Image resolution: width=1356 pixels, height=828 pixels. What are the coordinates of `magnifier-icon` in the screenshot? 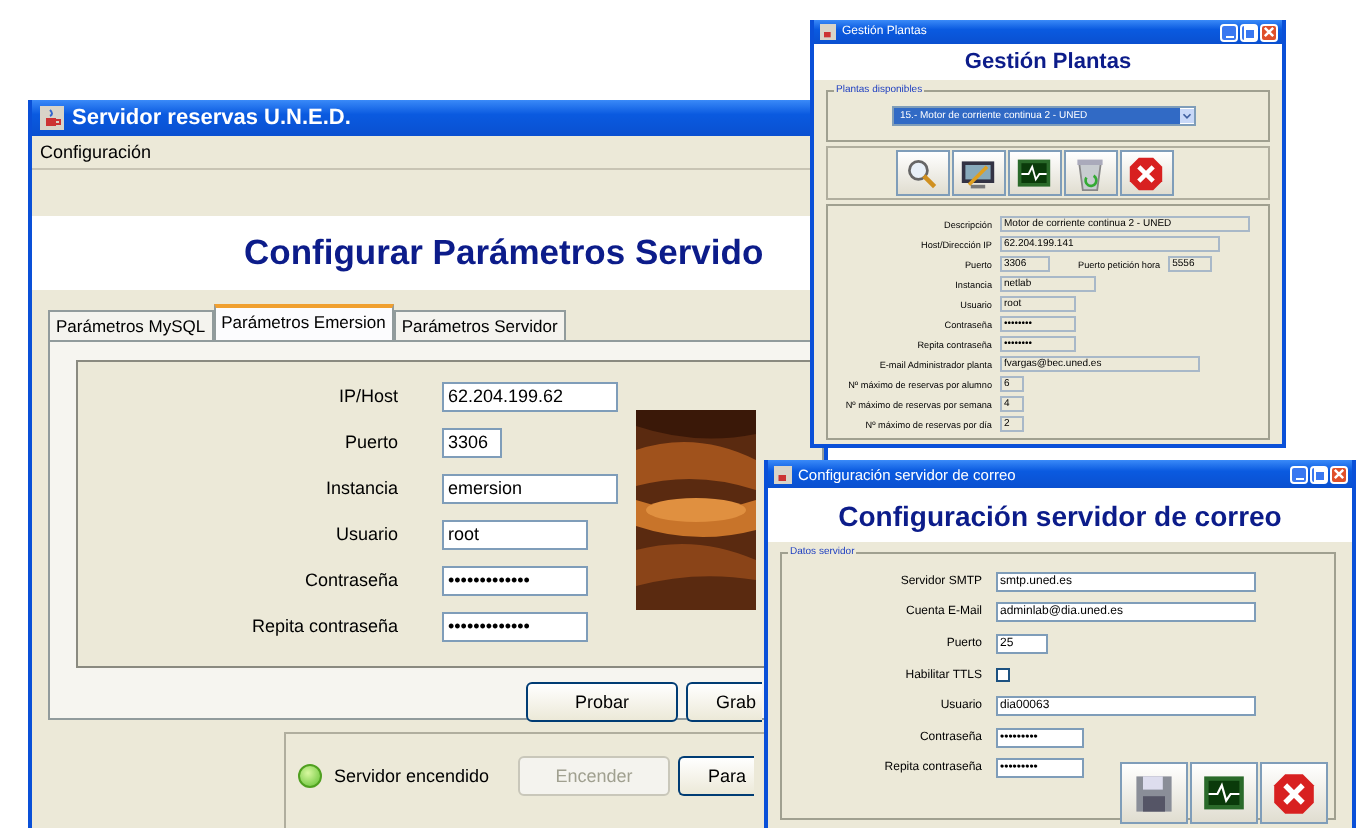 It's located at (922, 173).